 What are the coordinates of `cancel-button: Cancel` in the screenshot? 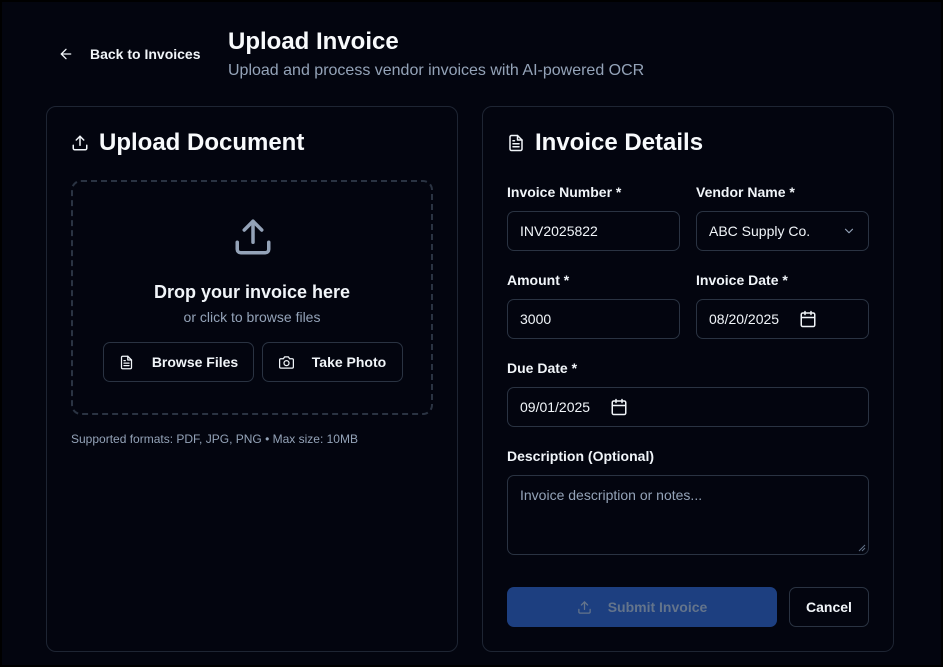 It's located at (829, 607).